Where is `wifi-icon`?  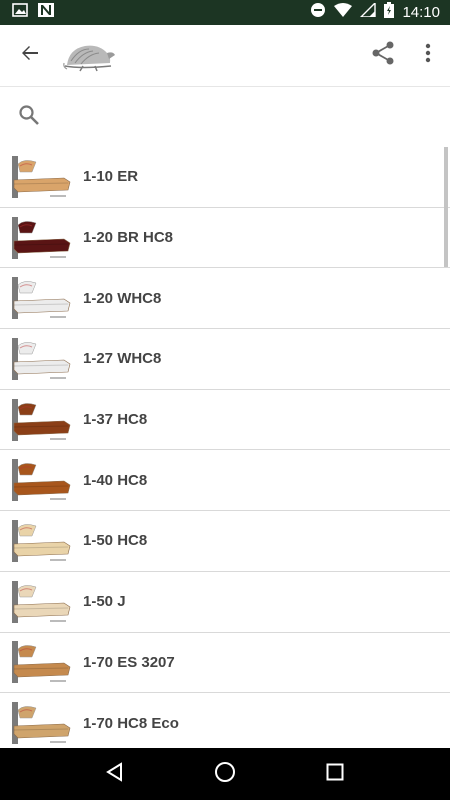 wifi-icon is located at coordinates (343, 12).